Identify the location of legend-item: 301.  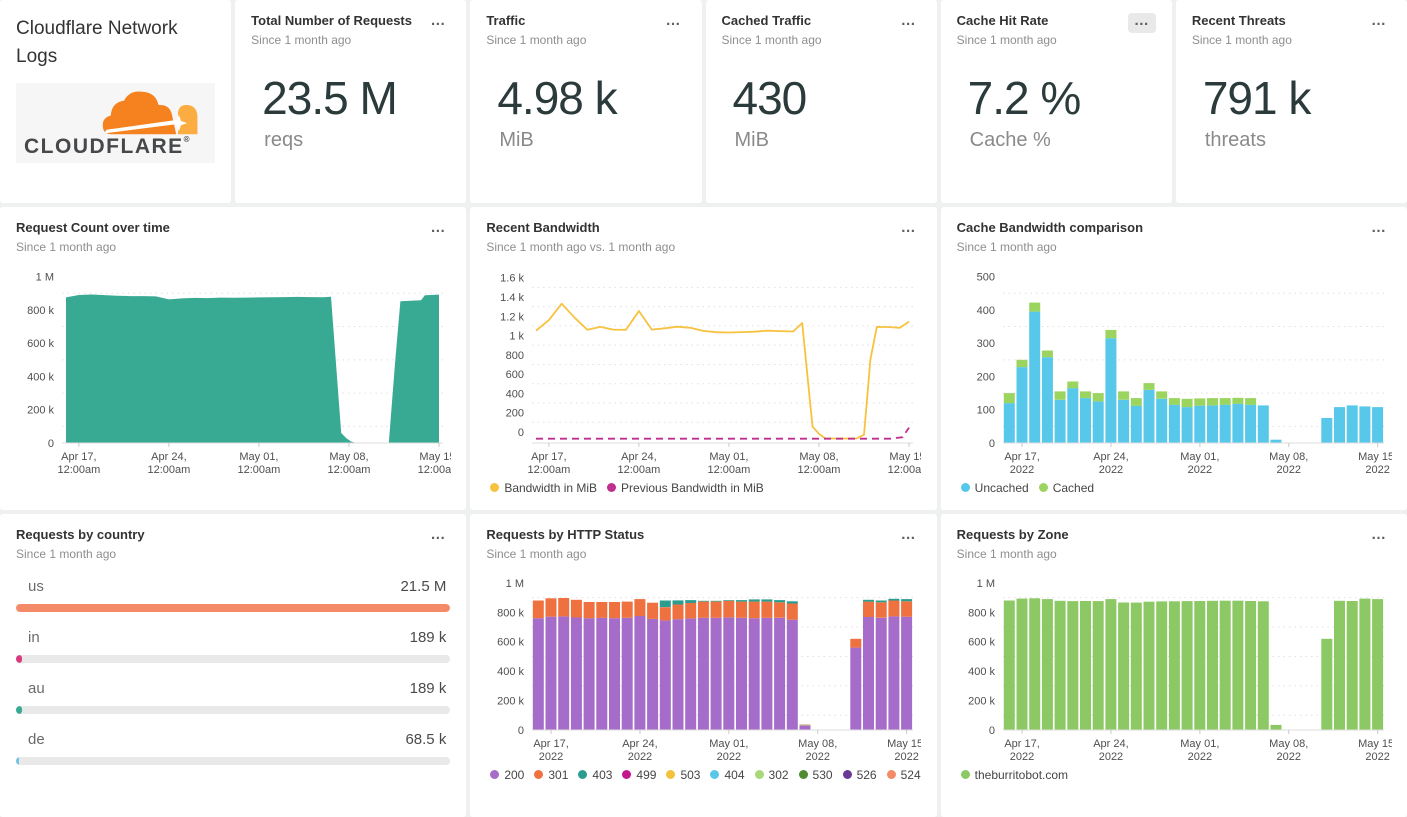
(551, 775).